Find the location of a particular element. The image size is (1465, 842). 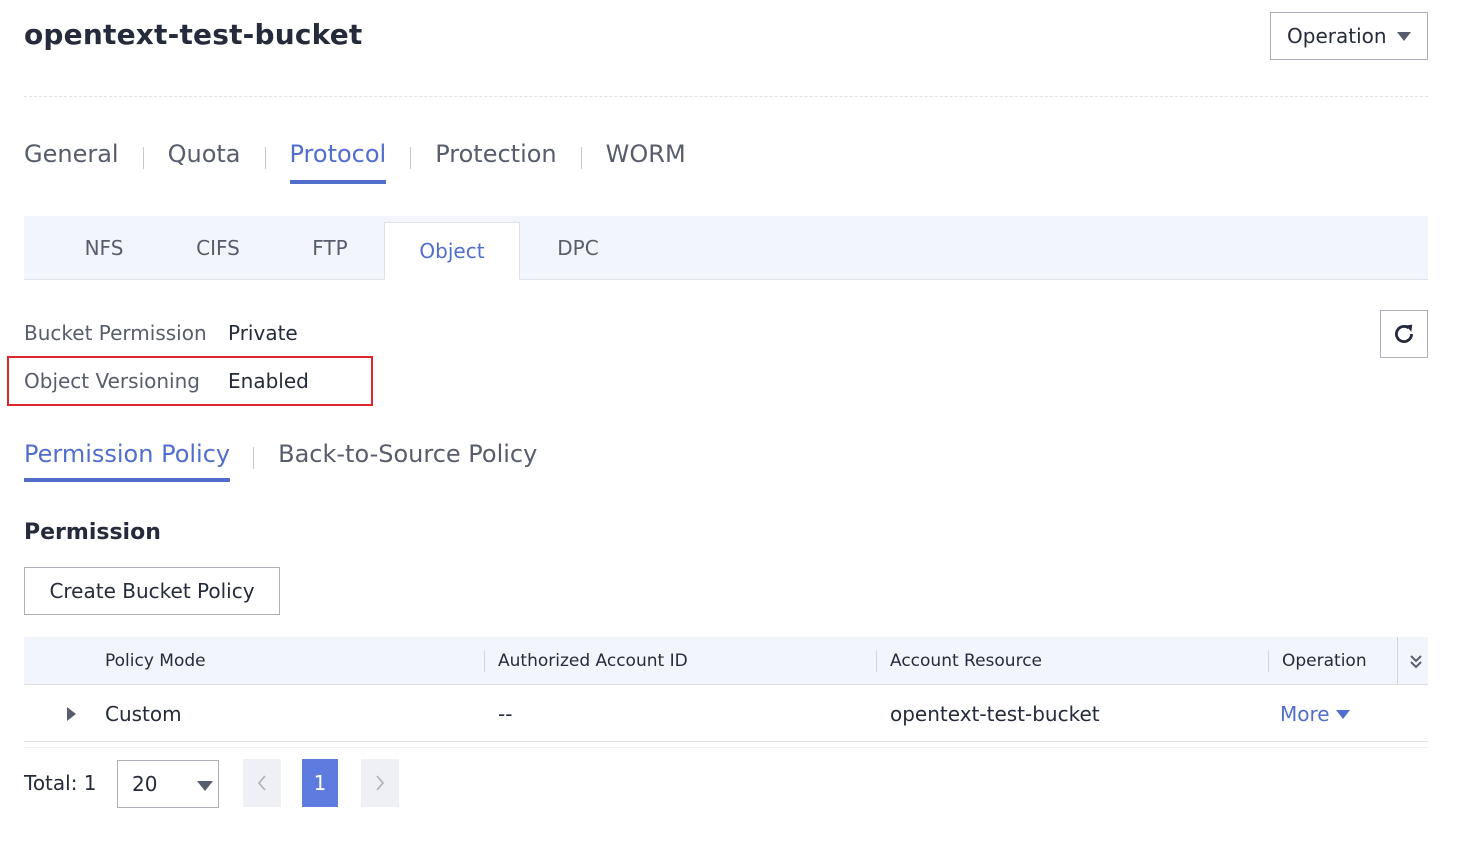

cell-policy-mode: Custom is located at coordinates (143, 714).